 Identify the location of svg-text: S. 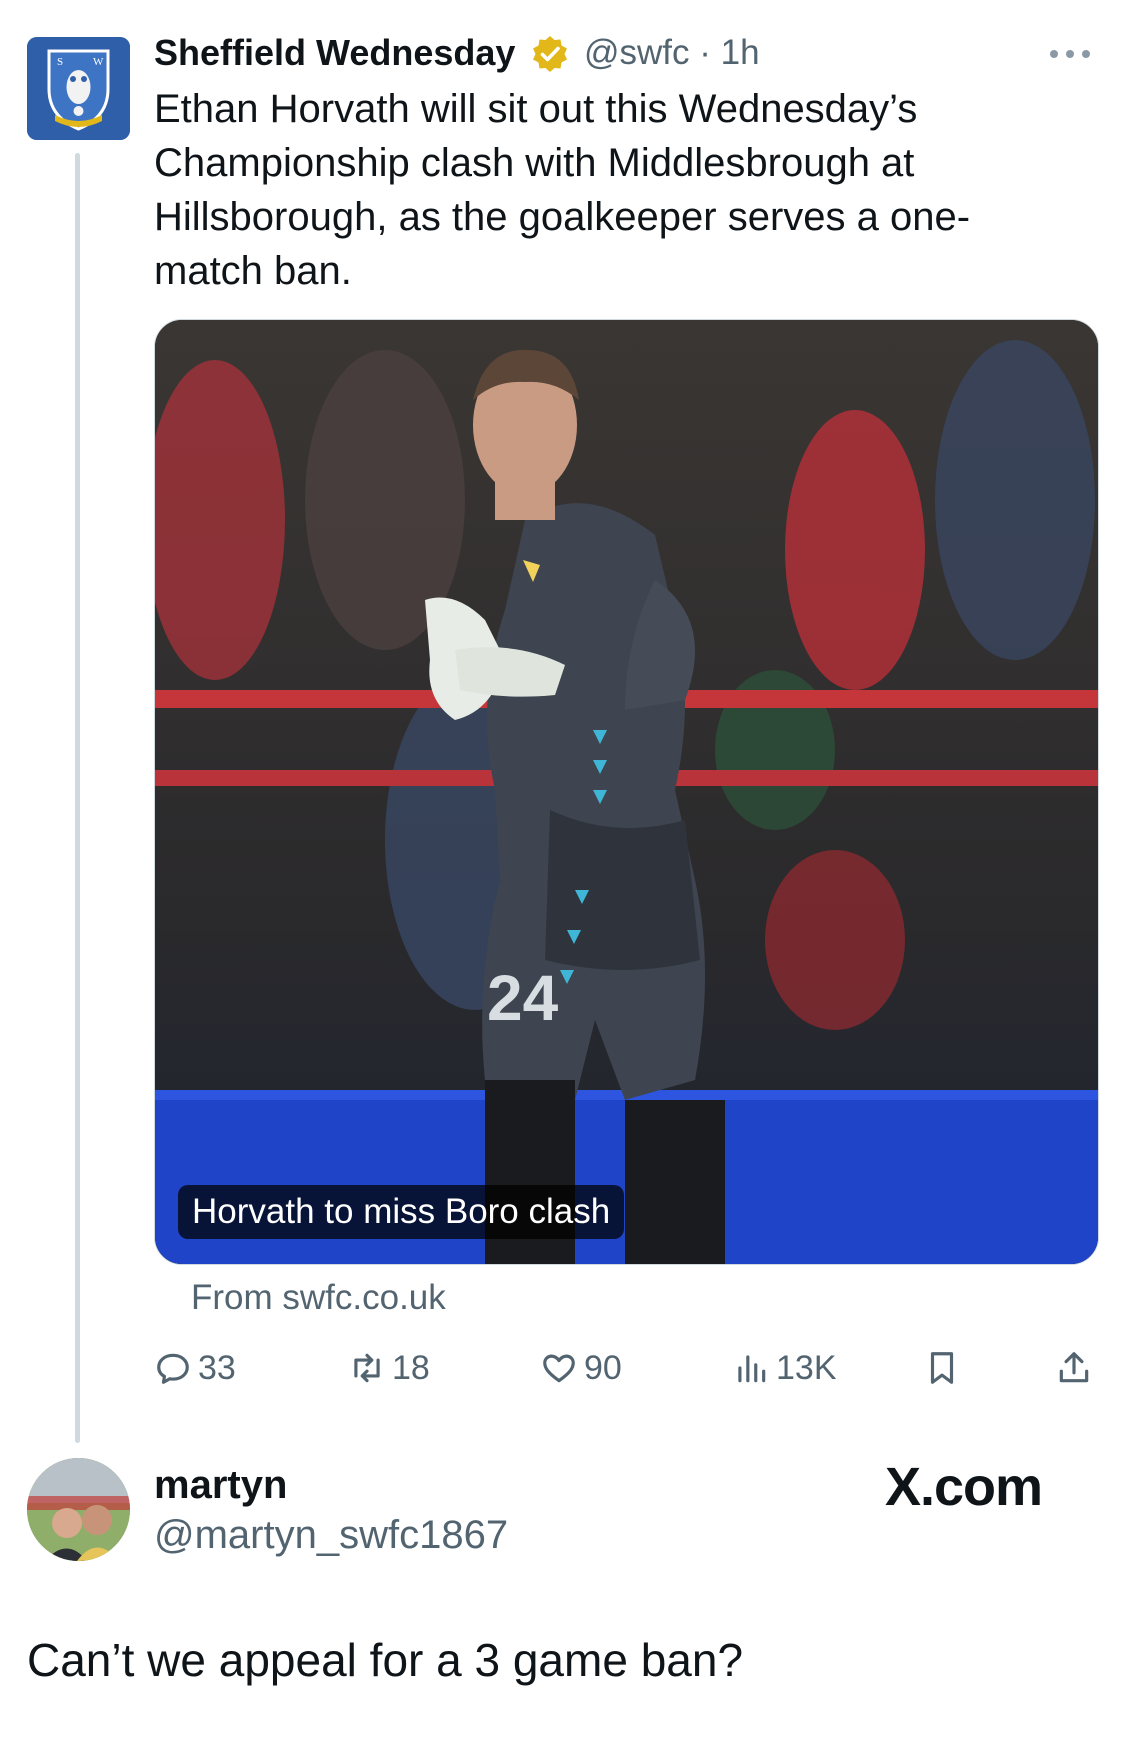
(60, 62).